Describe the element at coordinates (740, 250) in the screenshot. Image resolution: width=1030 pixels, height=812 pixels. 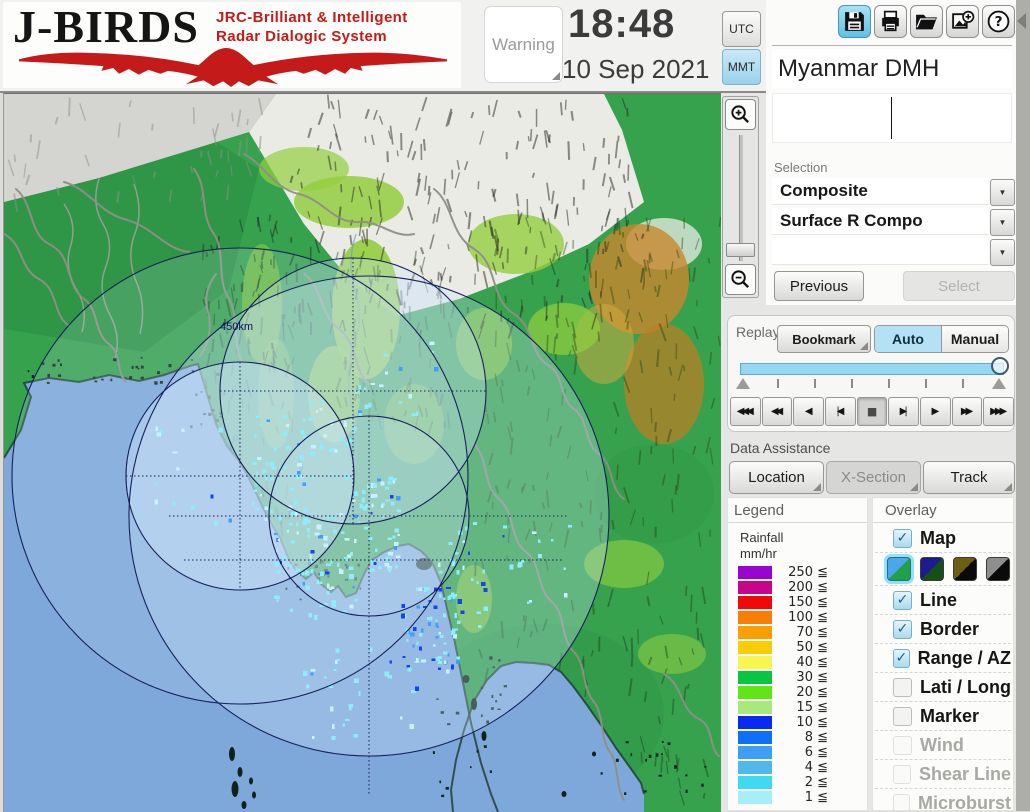
I see `zoom-slider-handle` at that location.